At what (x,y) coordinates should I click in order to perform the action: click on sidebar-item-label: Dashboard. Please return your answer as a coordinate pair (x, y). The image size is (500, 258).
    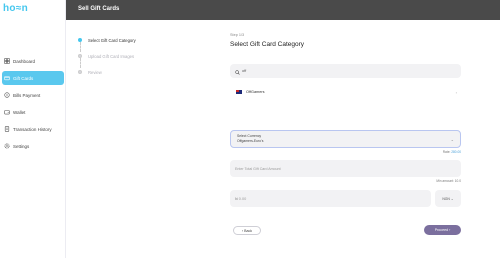
    Looking at the image, I should click on (24, 61).